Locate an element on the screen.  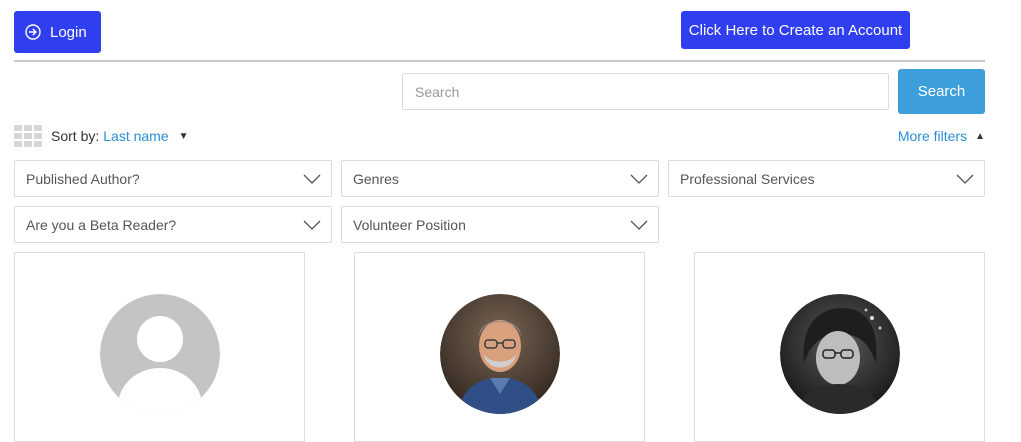
create-account-button: Click Here to Create an Account is located at coordinates (795, 30).